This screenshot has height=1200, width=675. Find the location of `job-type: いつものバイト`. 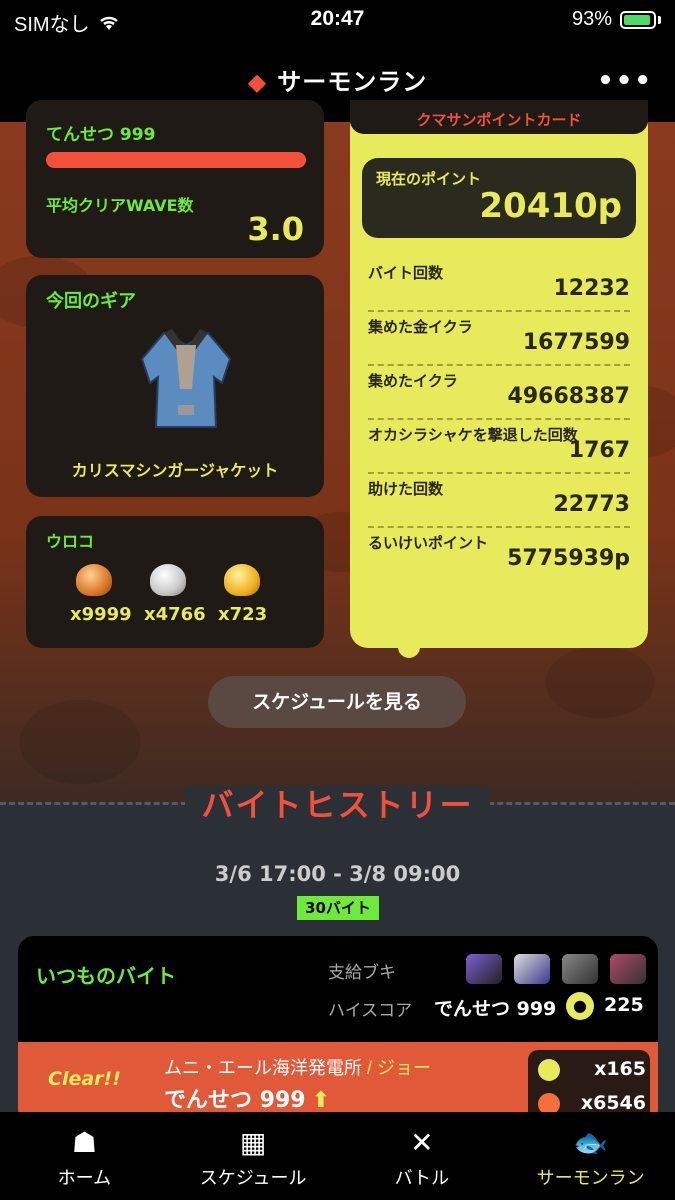

job-type: いつものバイト is located at coordinates (106, 976).